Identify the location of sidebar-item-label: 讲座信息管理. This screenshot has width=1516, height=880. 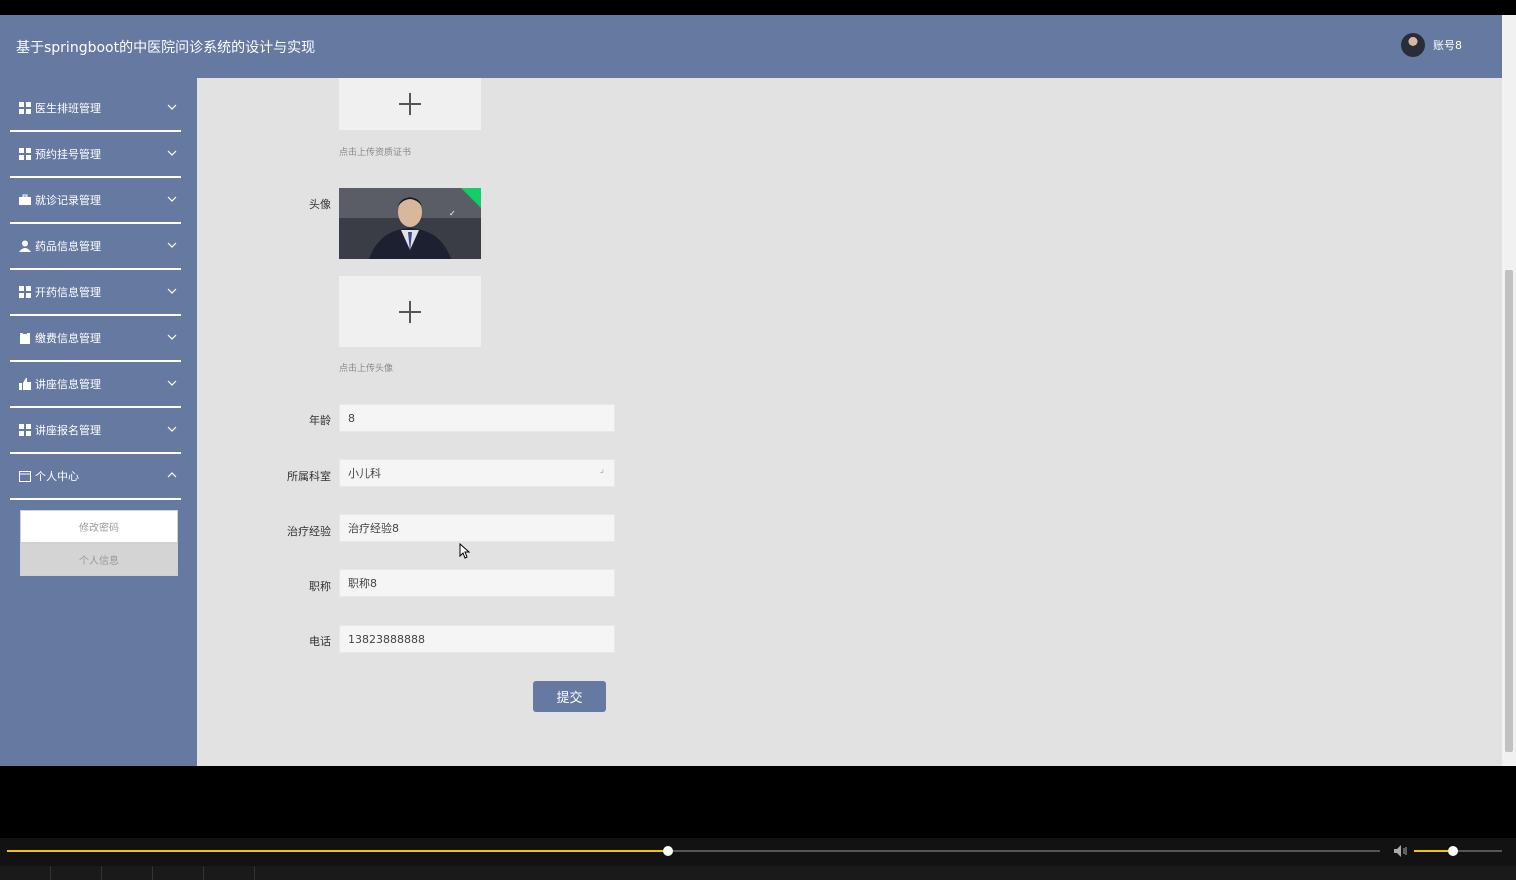
(68, 384).